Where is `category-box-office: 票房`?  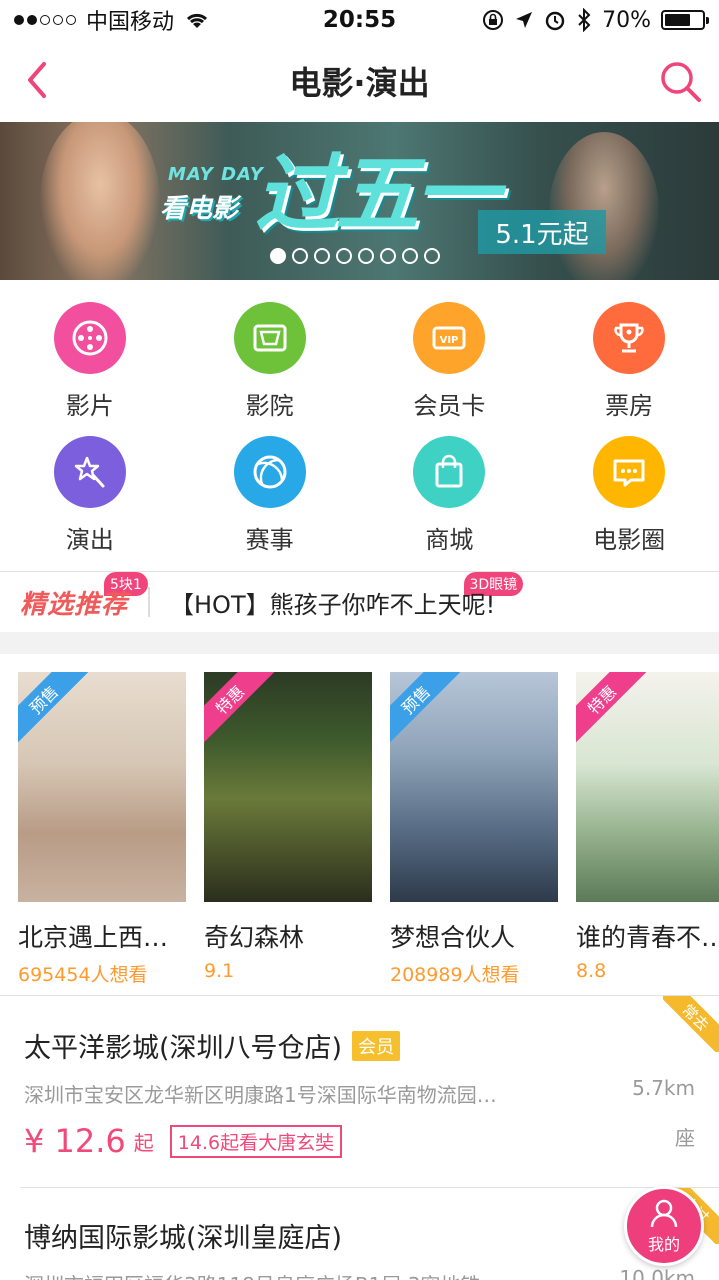
category-box-office: 票房 is located at coordinates (629, 357).